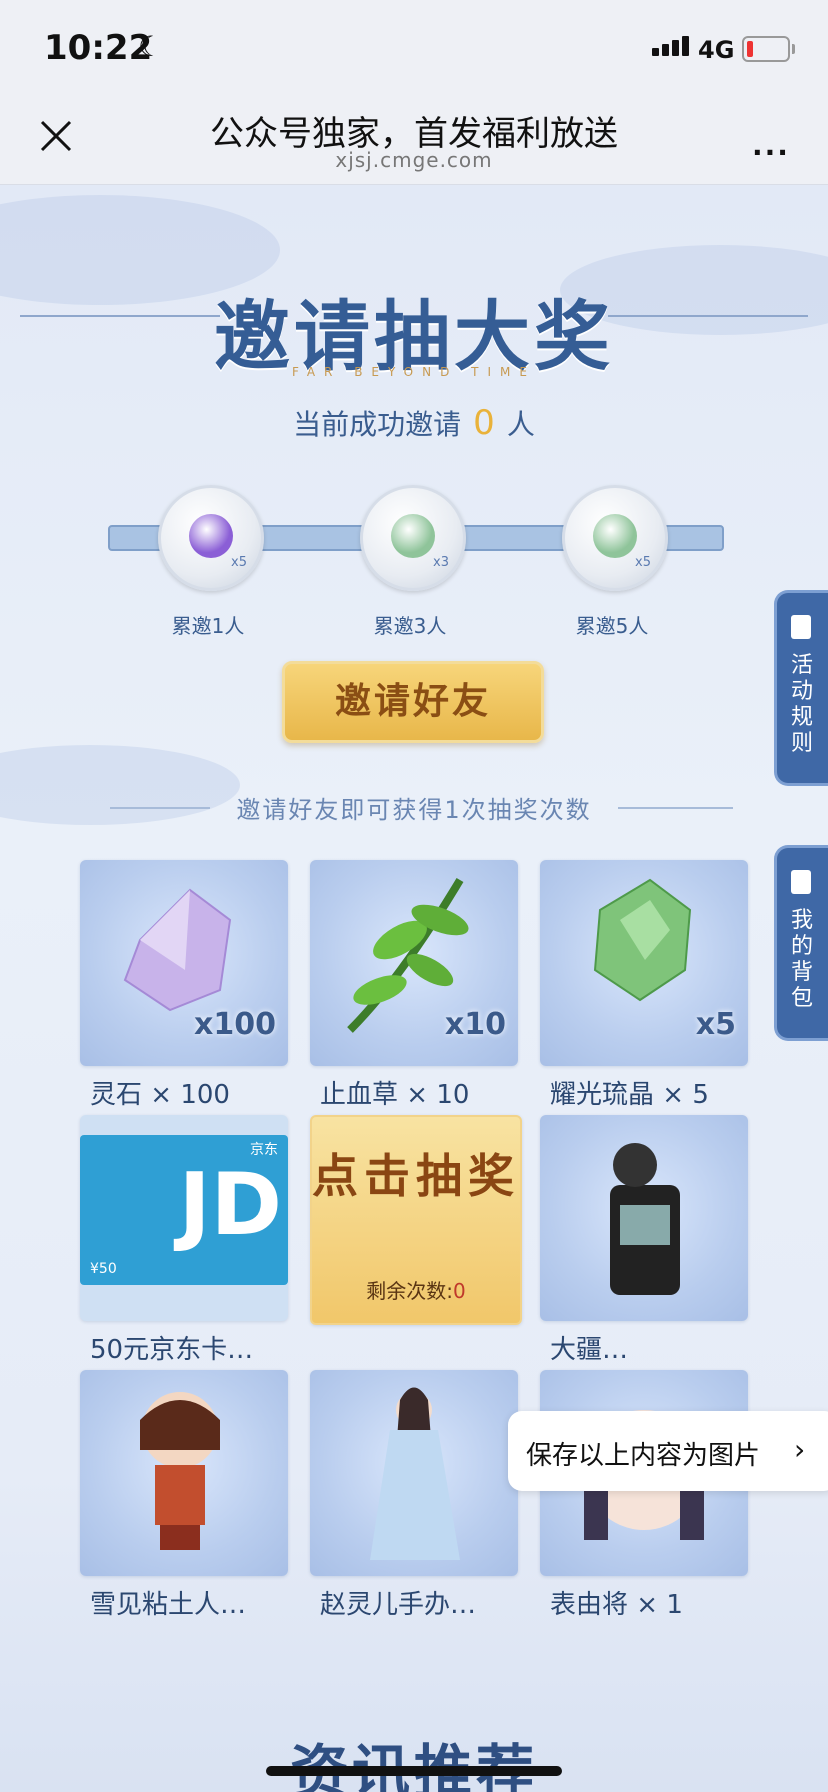 The width and height of the screenshot is (828, 1792). Describe the element at coordinates (413, 702) in the screenshot. I see `invite-friends-button: 邀请好友` at that location.